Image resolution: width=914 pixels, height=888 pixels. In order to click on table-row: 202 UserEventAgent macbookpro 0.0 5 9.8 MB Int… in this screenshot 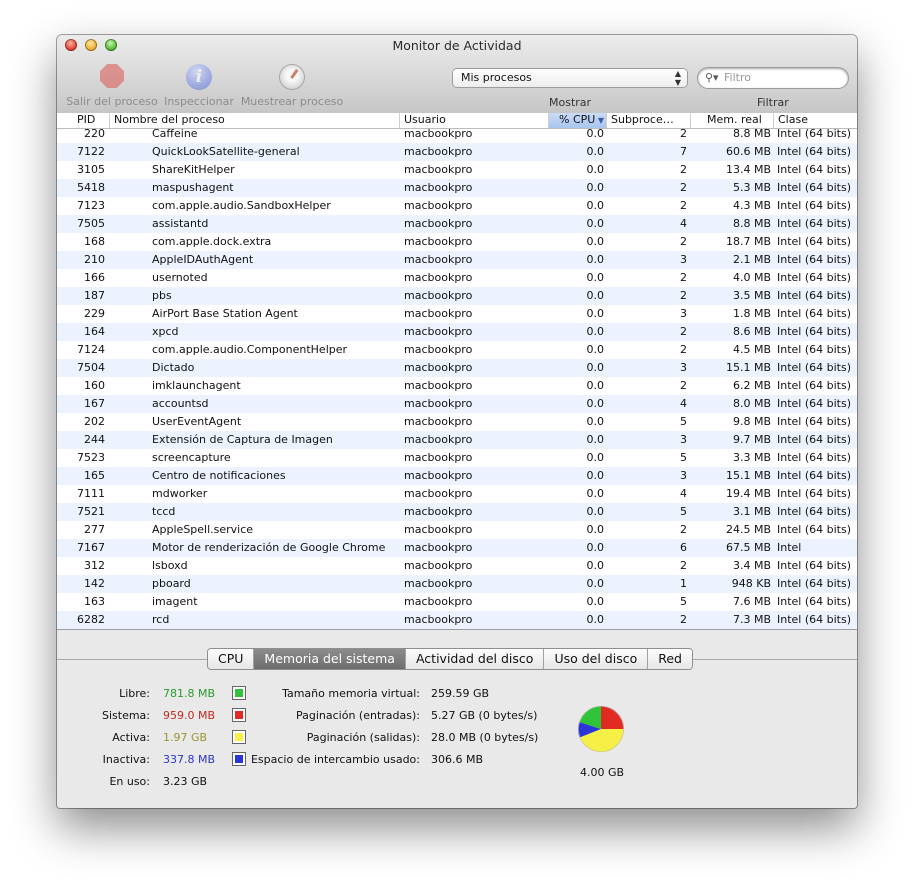, I will do `click(457, 422)`.